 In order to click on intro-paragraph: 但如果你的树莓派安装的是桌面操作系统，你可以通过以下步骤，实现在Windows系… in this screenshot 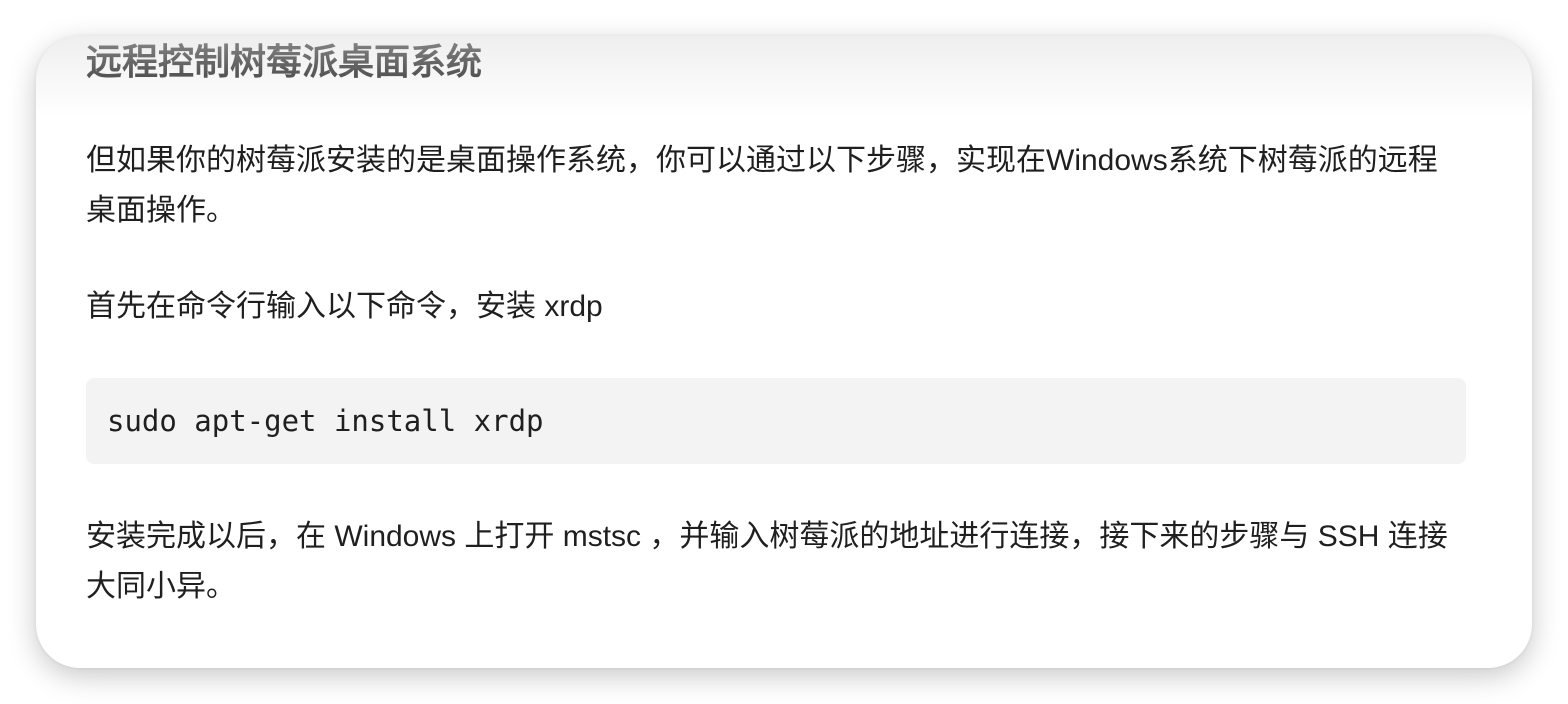, I will do `click(762, 185)`.